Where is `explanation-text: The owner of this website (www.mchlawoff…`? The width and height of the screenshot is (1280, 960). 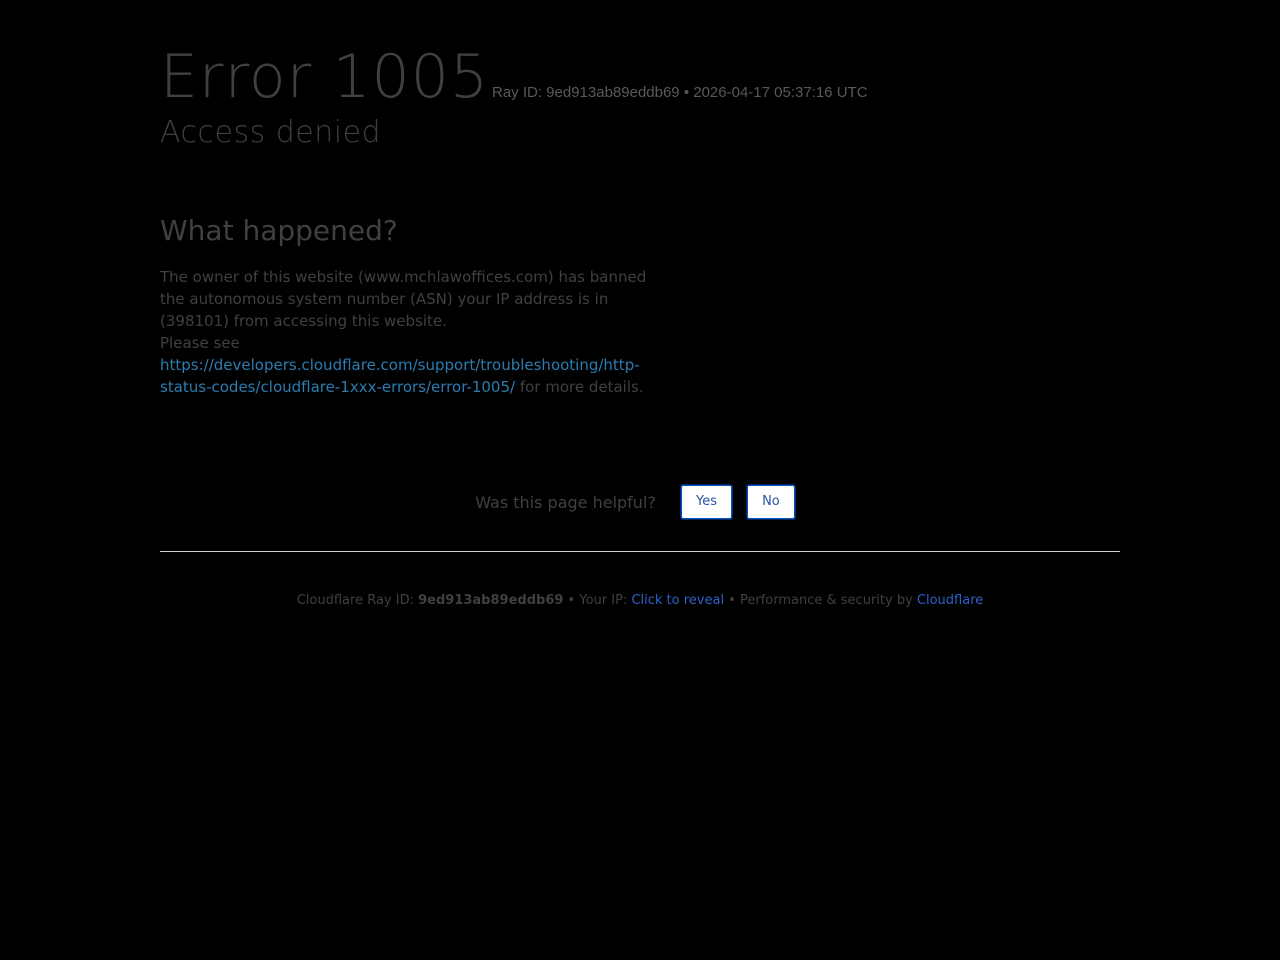 explanation-text: The owner of this website (www.mchlawoff… is located at coordinates (405, 332).